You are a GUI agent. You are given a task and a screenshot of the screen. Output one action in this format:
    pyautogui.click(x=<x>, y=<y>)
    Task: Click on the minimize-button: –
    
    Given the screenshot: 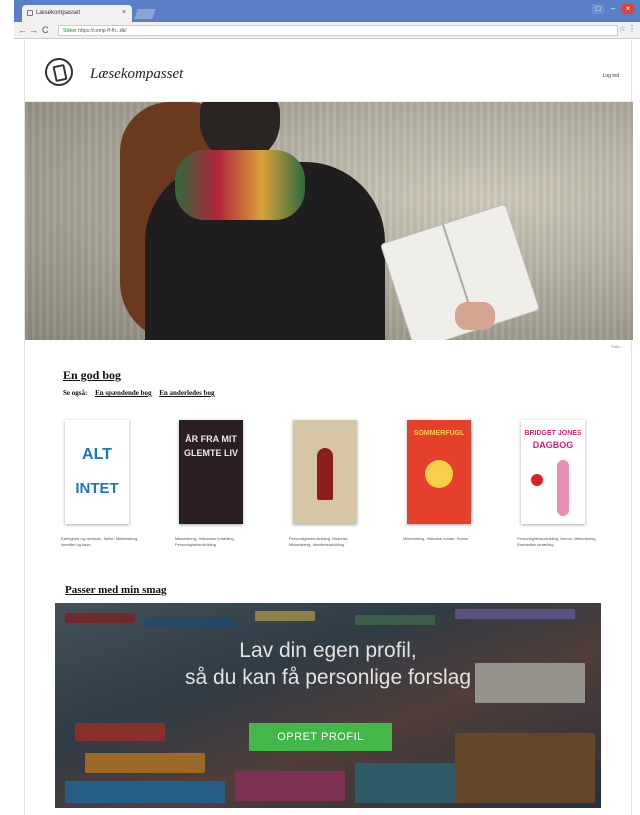 What is the action you would take?
    pyautogui.click(x=613, y=9)
    